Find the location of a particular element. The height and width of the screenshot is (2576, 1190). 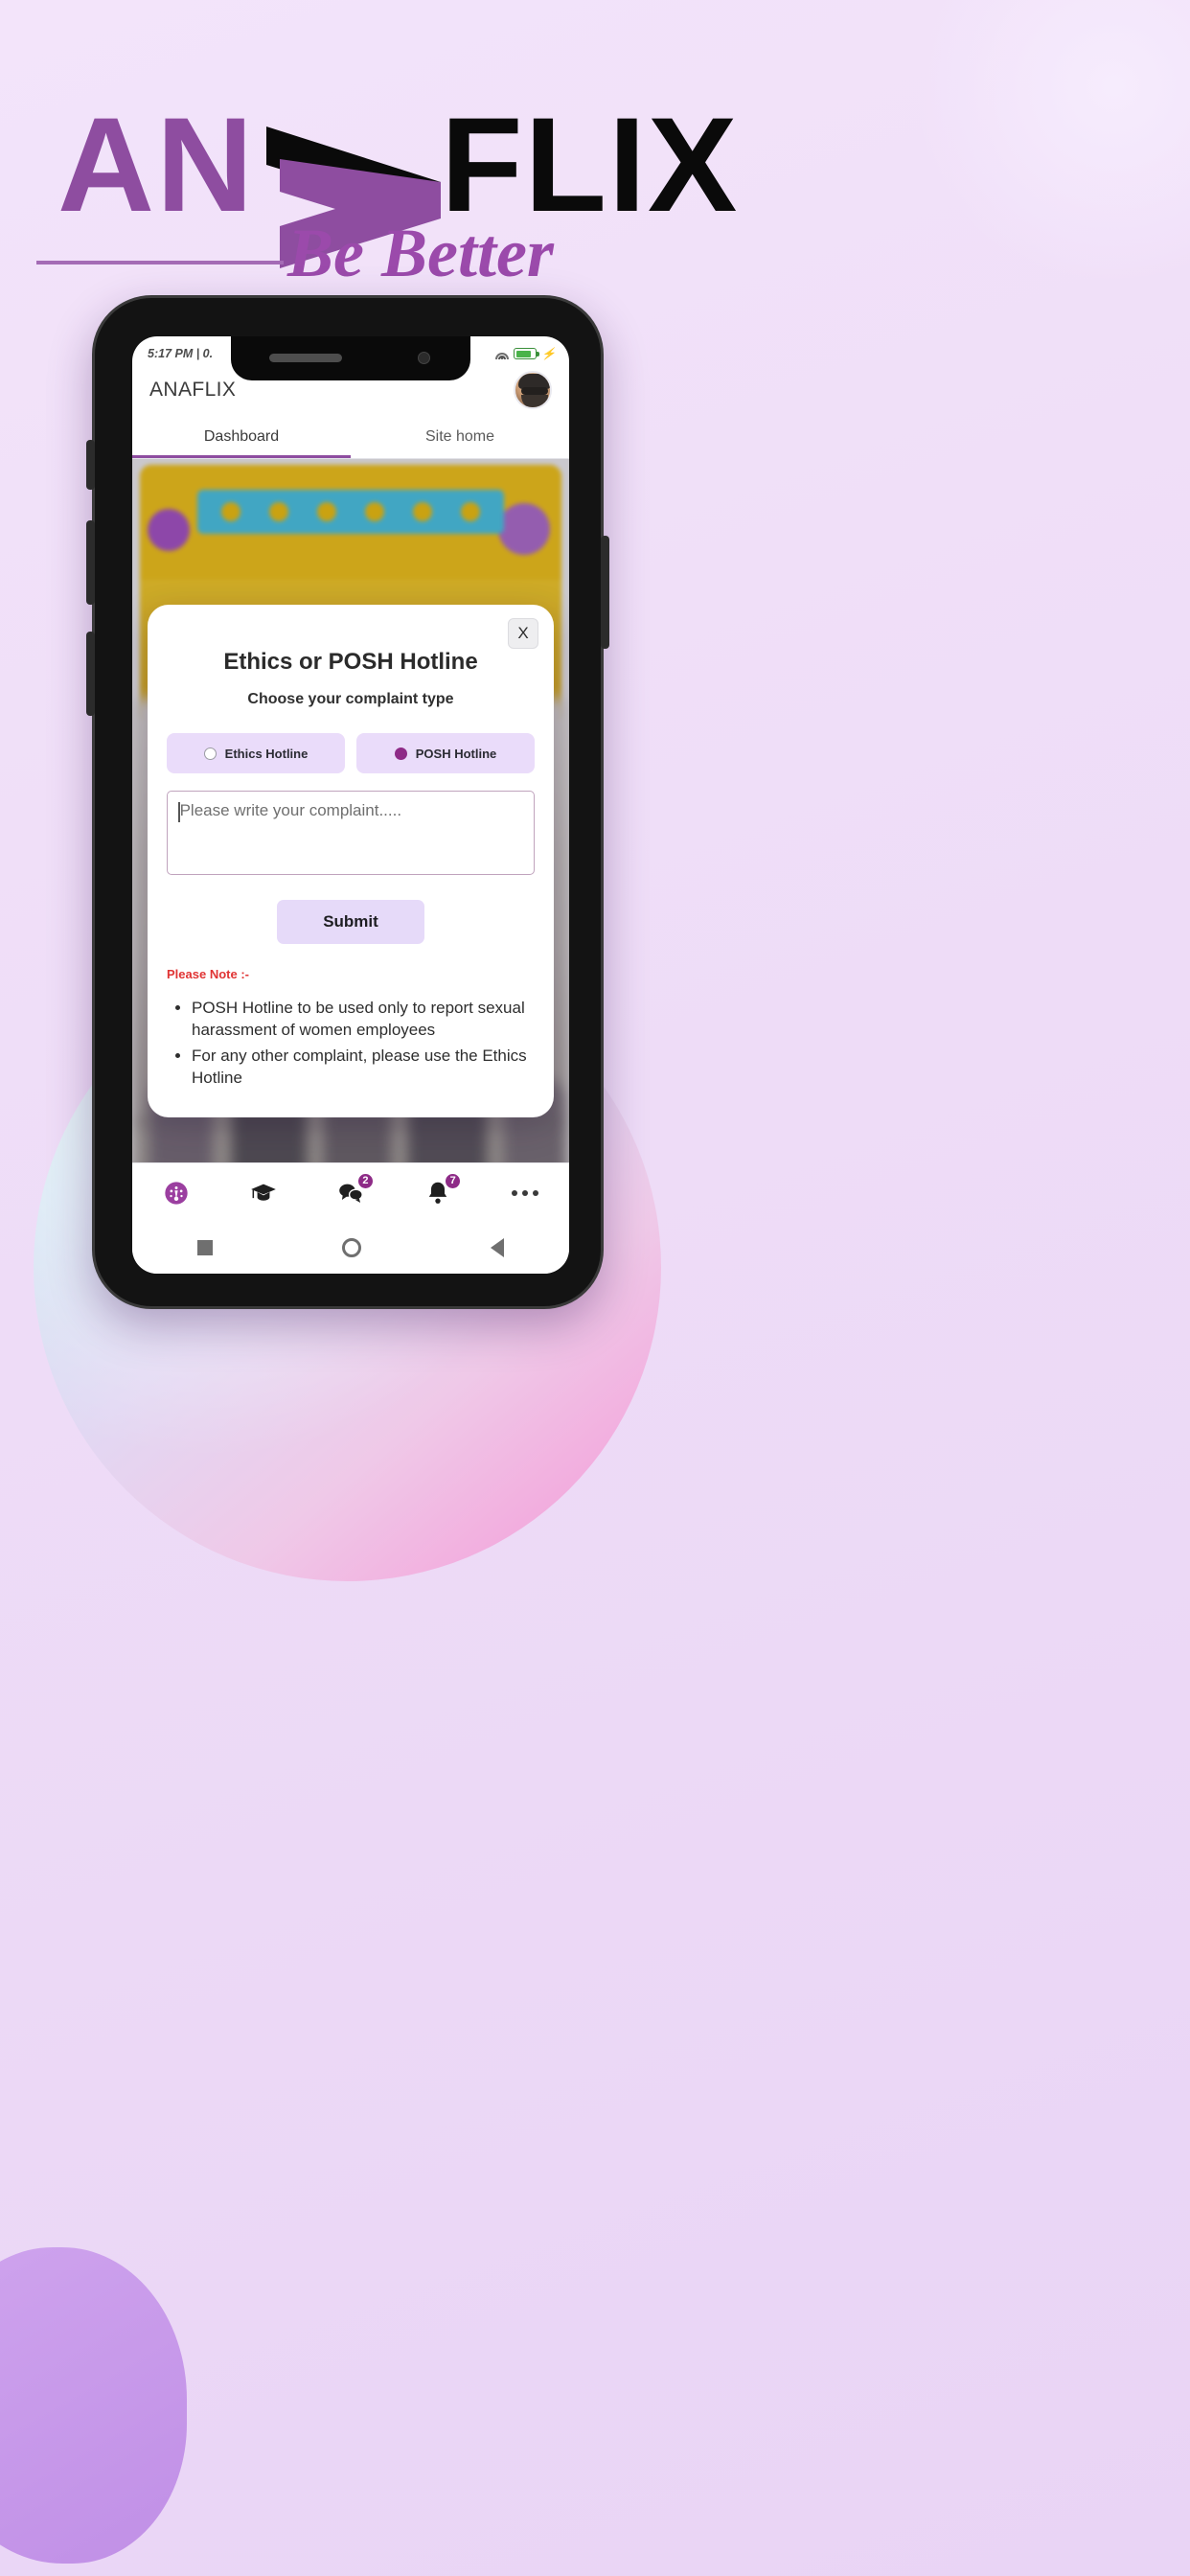

nav-more is located at coordinates (525, 1193).